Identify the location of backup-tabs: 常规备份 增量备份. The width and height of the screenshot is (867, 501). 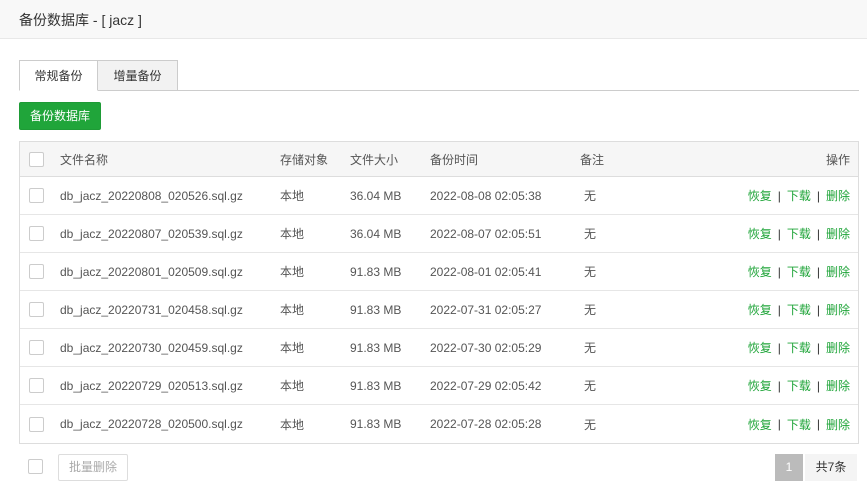
(439, 75).